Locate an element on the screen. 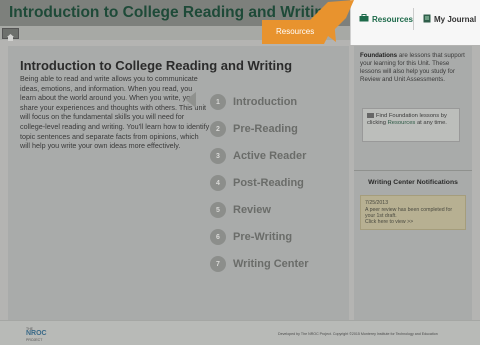 This screenshot has height=345, width=480. unit-item-pre-writing: 6 Pre-Writing is located at coordinates (251, 237).